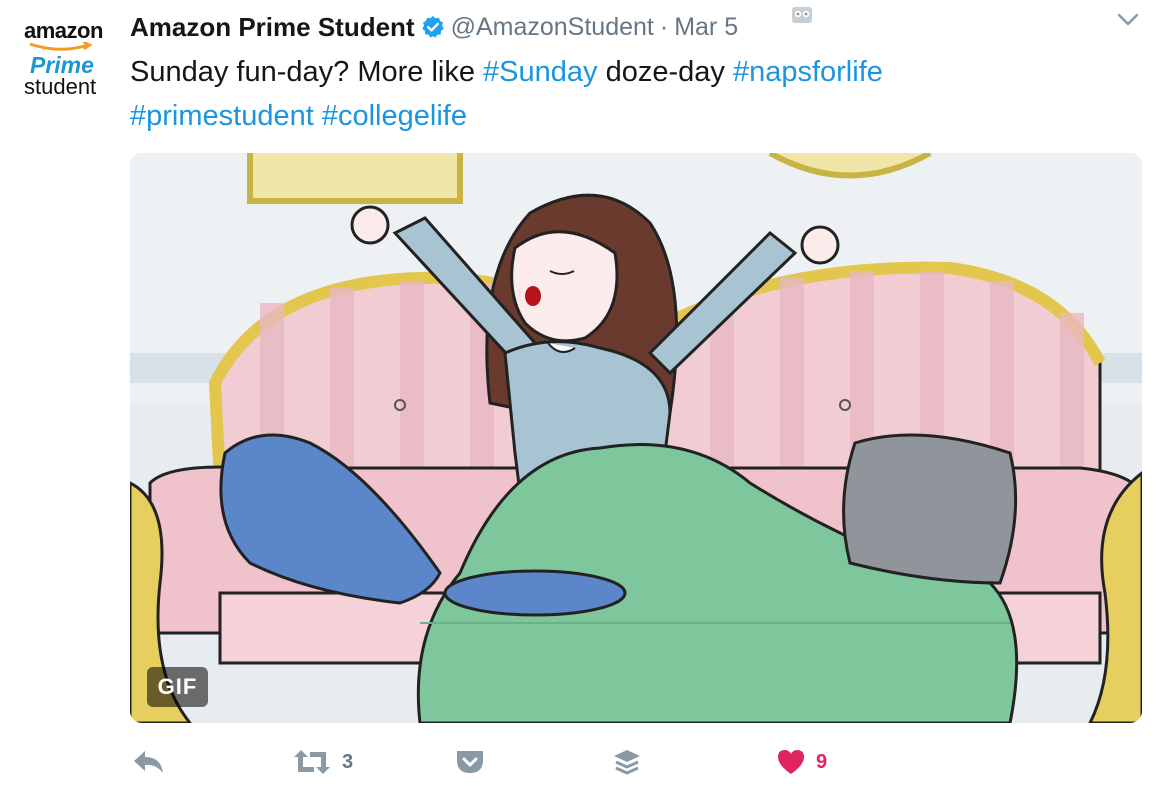 The height and width of the screenshot is (796, 1162). What do you see at coordinates (177, 687) in the screenshot?
I see `gif-badge: GIF` at bounding box center [177, 687].